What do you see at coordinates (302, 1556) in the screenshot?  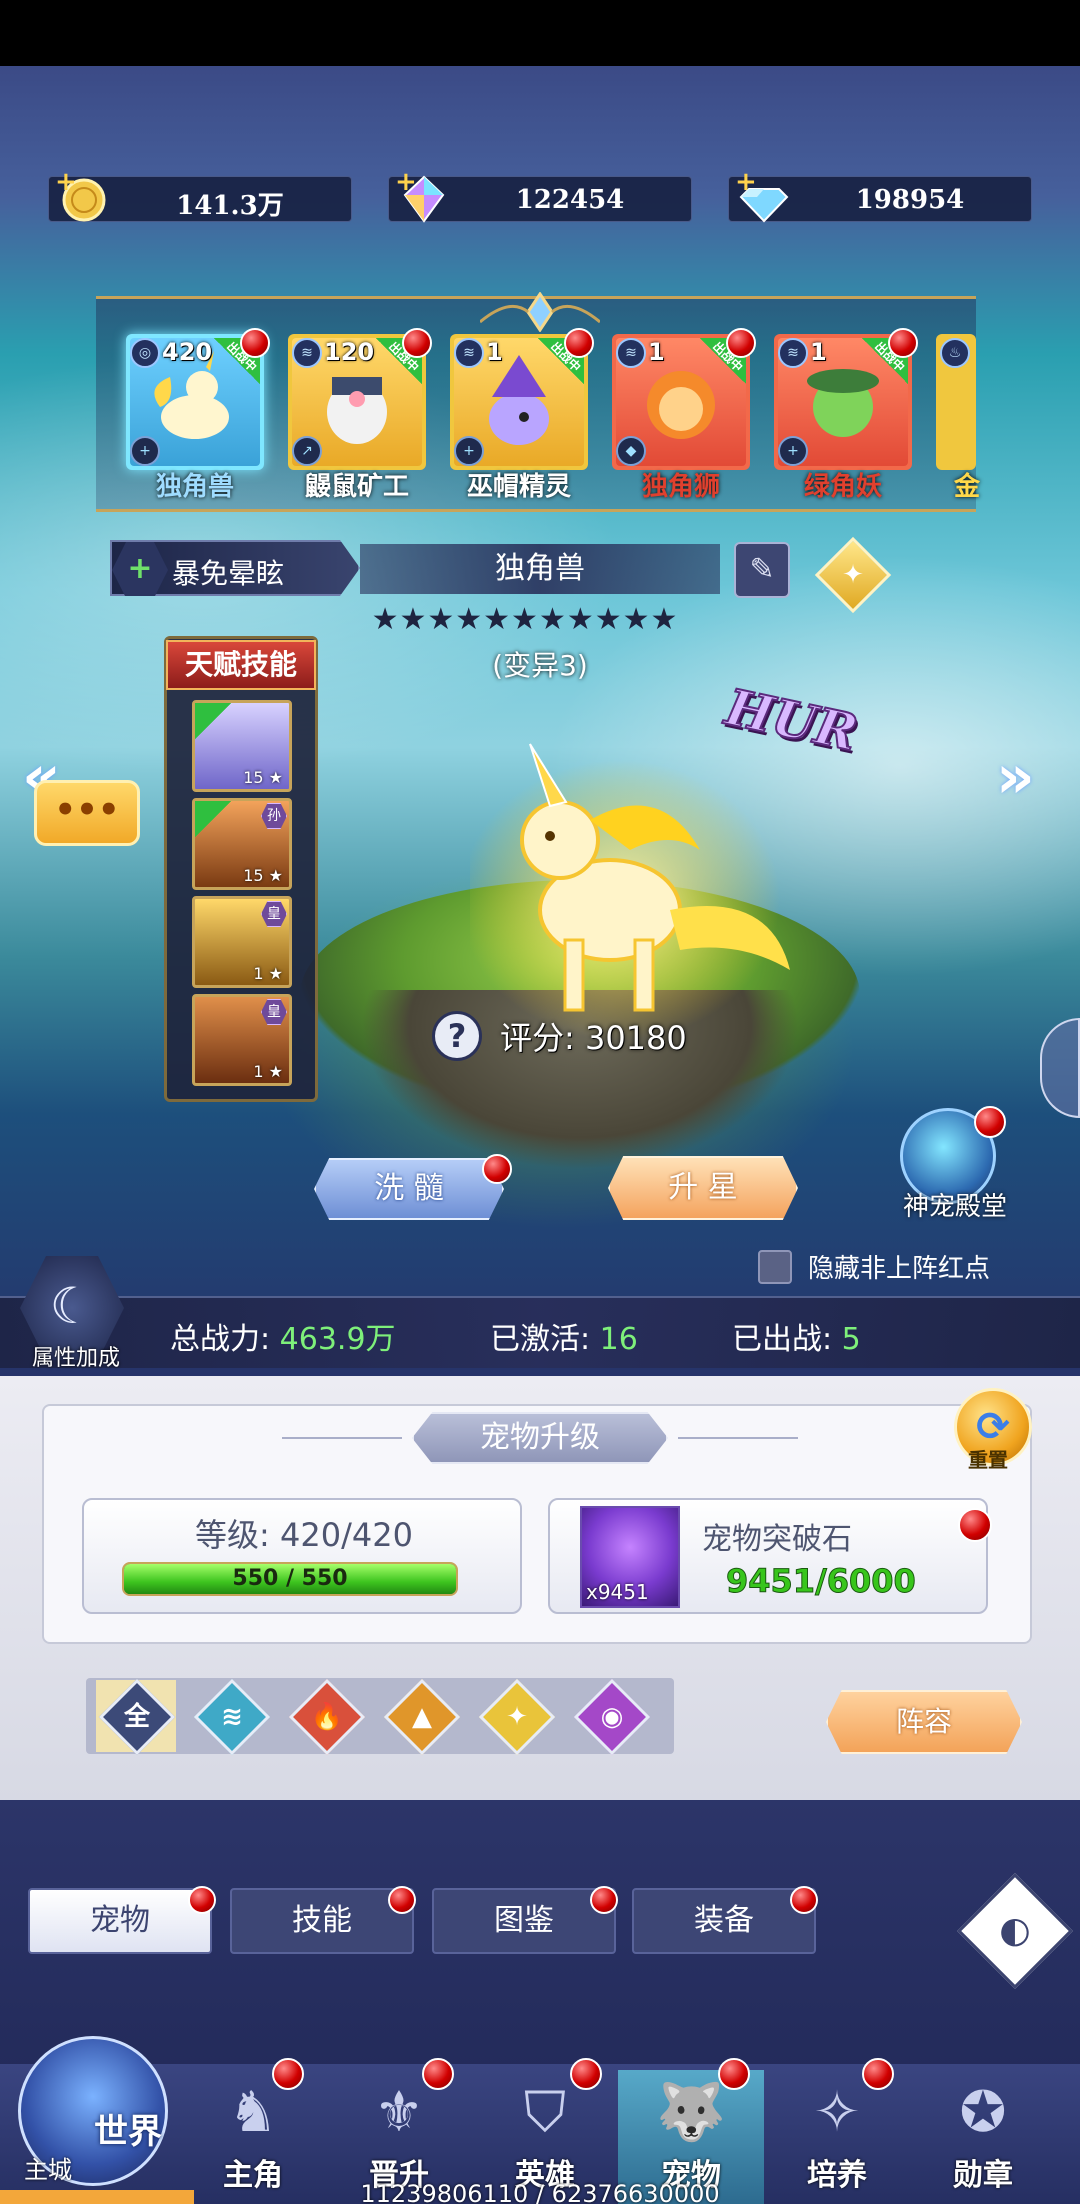 I see `level-card: 等级: 420/420 550 / 550` at bounding box center [302, 1556].